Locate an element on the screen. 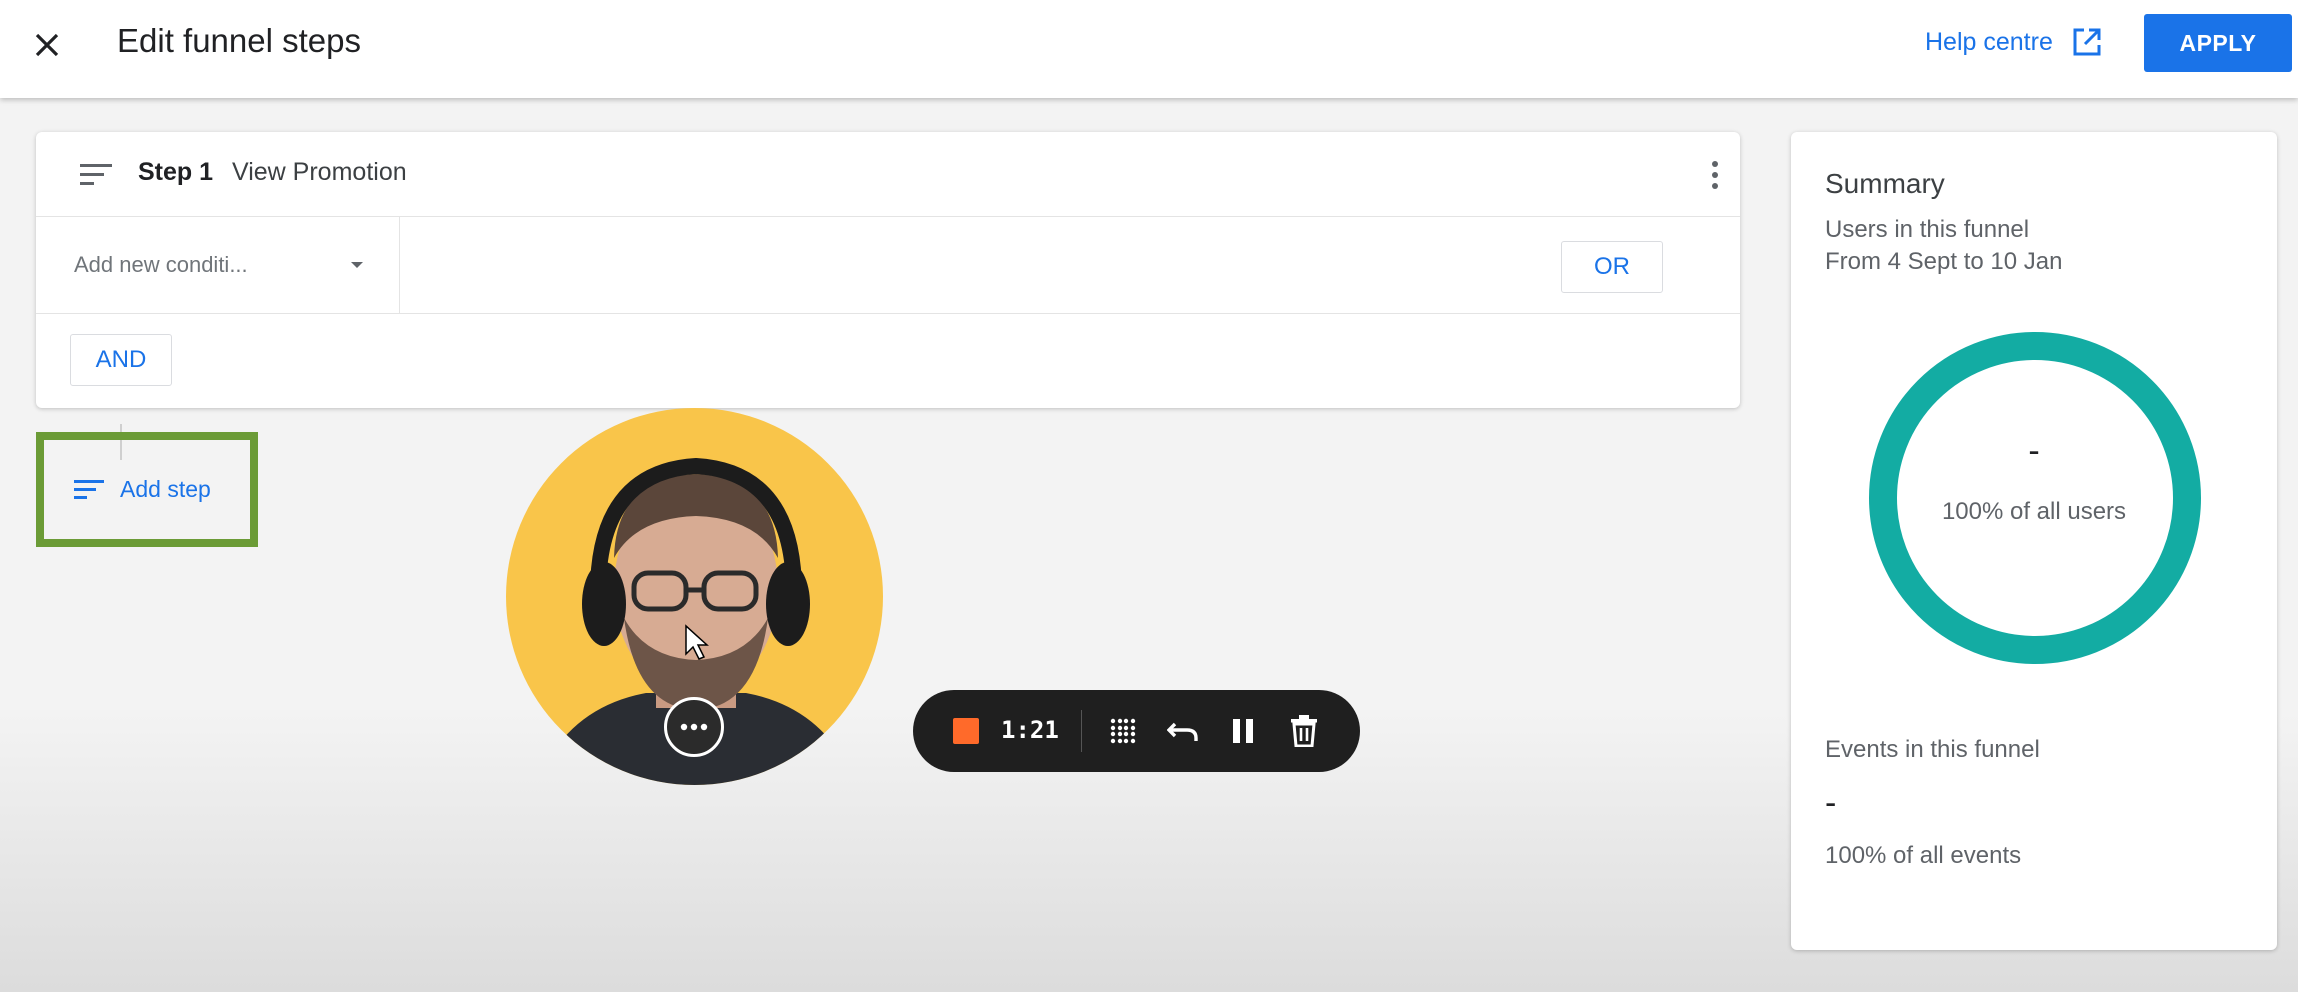 This screenshot has height=992, width=2298. help-centre-link: Help centre is located at coordinates (2014, 42).